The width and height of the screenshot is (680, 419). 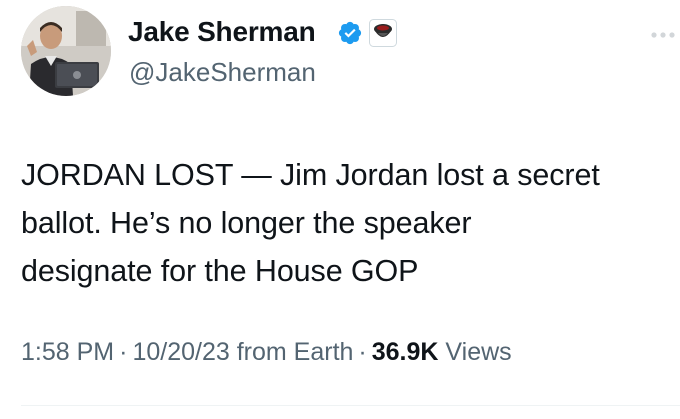 I want to click on author-handle: @JakeSherman, so click(x=222, y=72).